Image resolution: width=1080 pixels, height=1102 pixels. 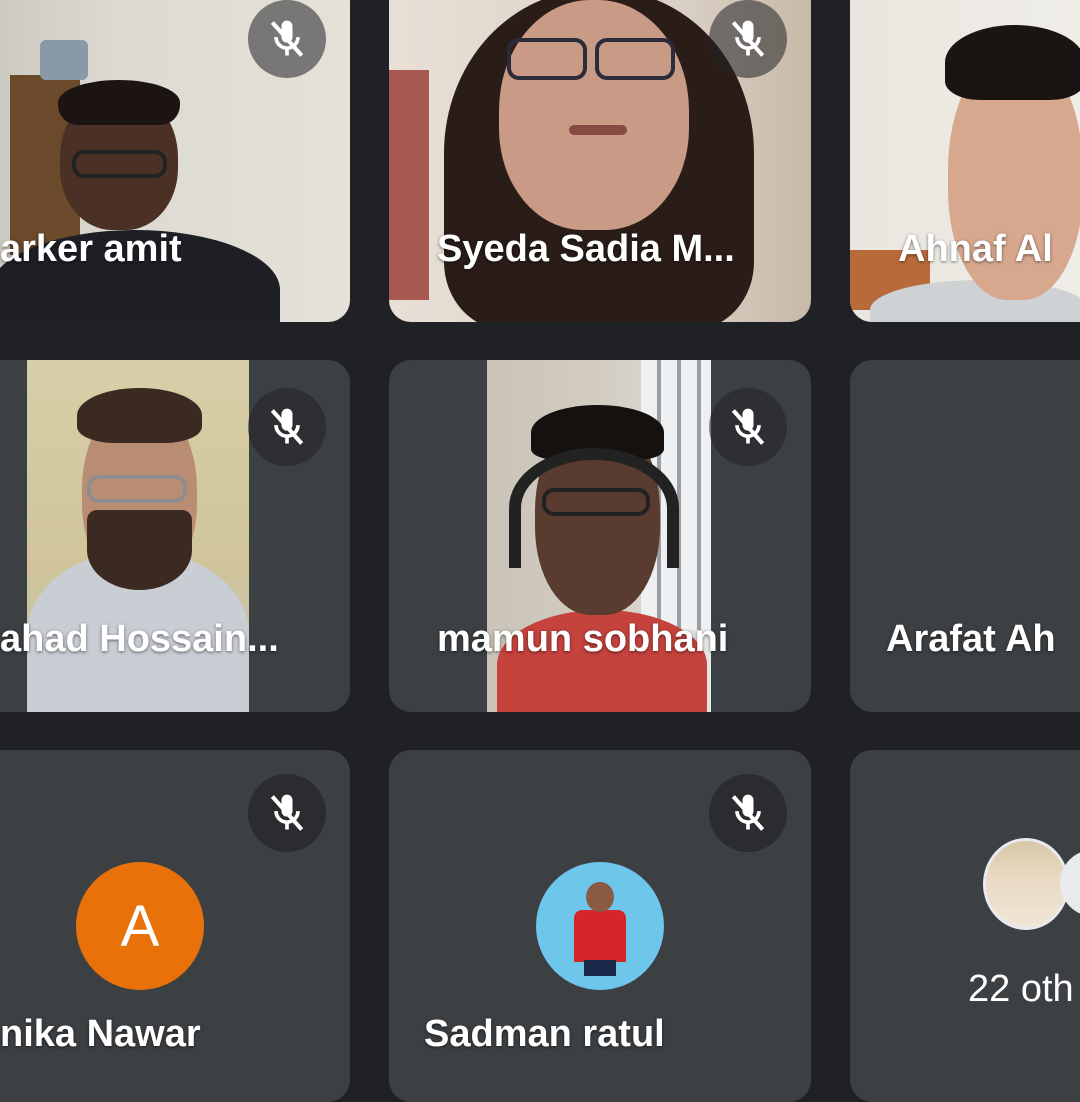 I want to click on participant-video, so click(x=965, y=161).